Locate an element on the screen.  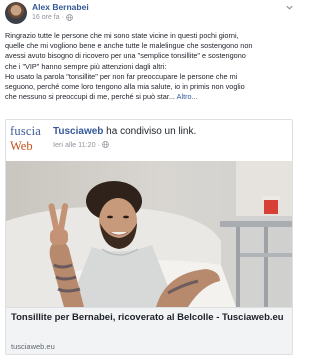
shared-post-title: Tusciaweb ha condiviso un link. is located at coordinates (124, 131).